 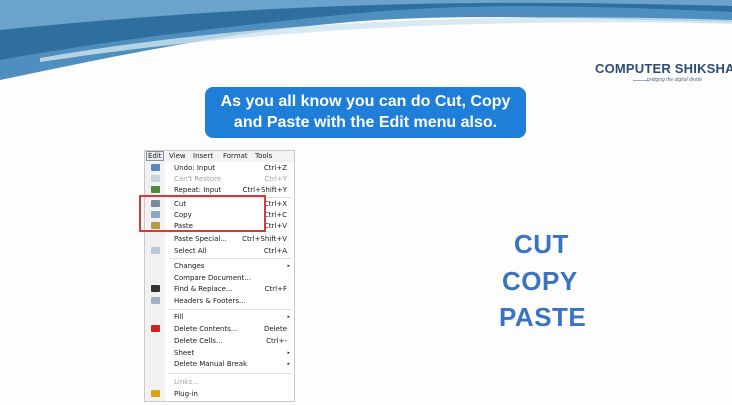 What do you see at coordinates (540, 281) in the screenshot?
I see `big-word-copy: COPY` at bounding box center [540, 281].